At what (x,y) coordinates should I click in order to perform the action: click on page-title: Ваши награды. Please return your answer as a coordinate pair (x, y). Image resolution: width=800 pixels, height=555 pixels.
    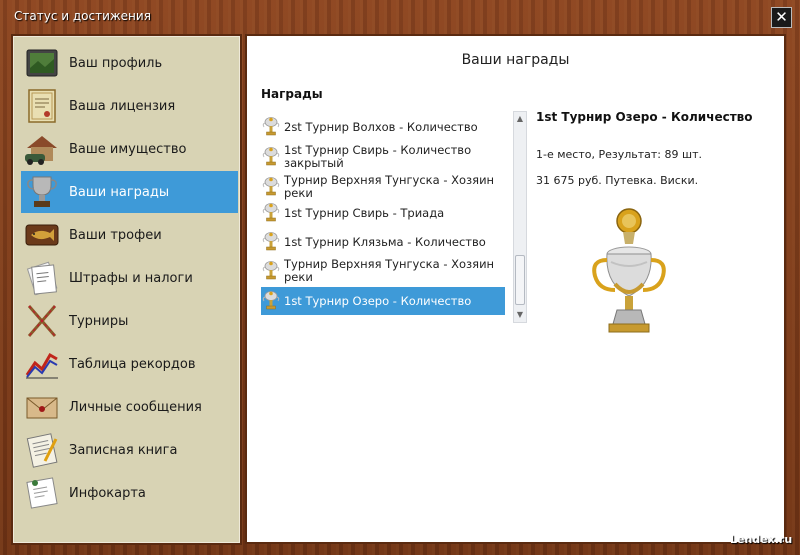
    Looking at the image, I should click on (515, 60).